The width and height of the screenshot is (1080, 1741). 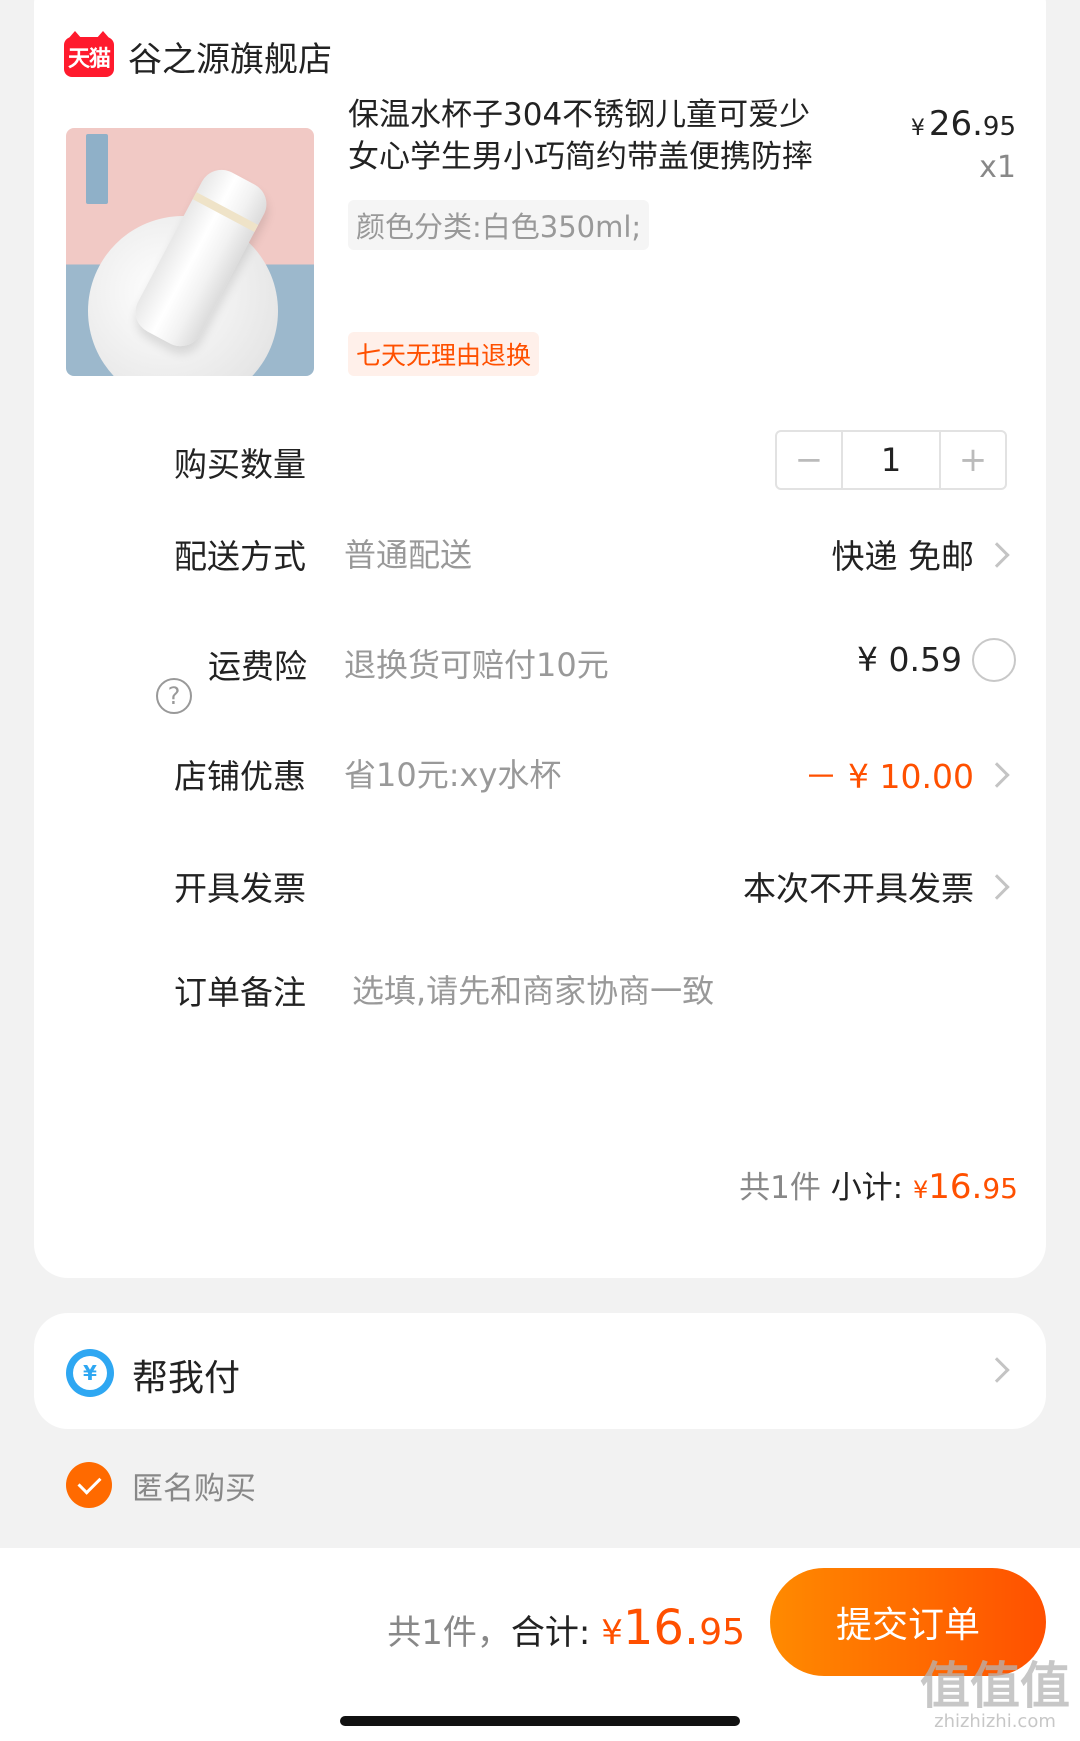 I want to click on quantity-minus-button: −, so click(x=809, y=460).